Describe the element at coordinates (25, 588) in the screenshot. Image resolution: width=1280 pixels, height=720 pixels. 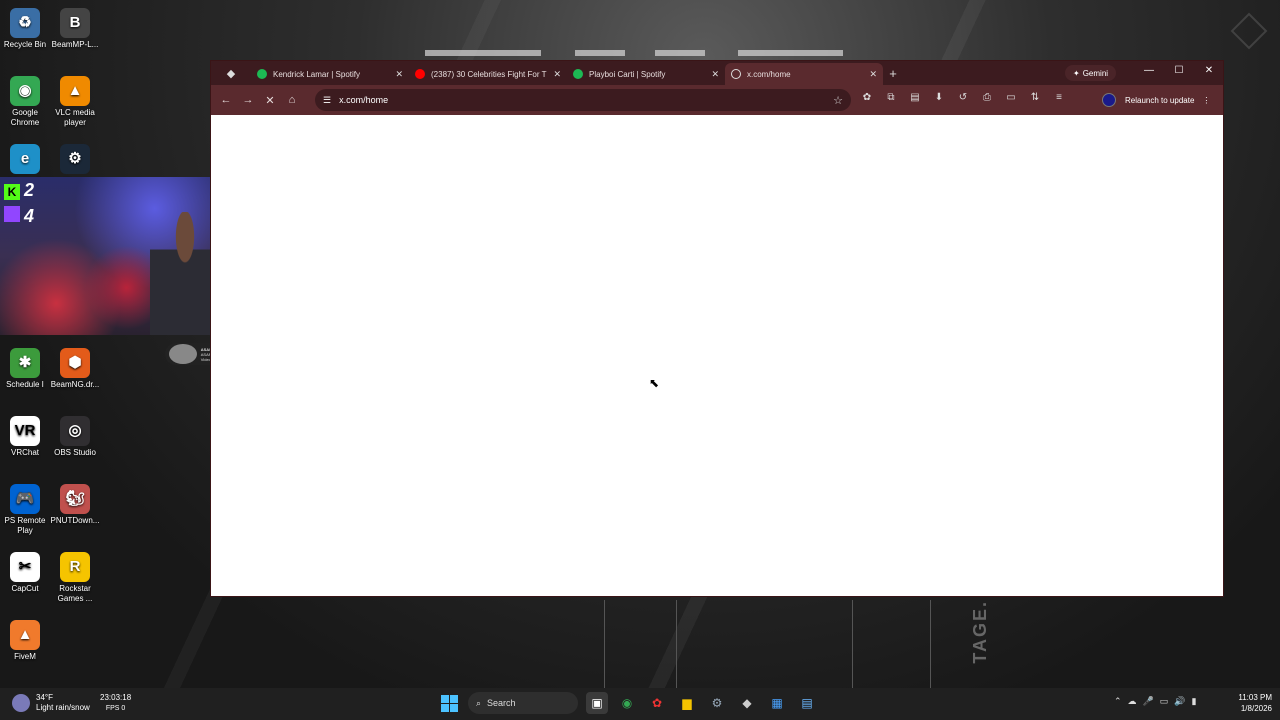
I see `desktop-icon-label: CapCut` at that location.